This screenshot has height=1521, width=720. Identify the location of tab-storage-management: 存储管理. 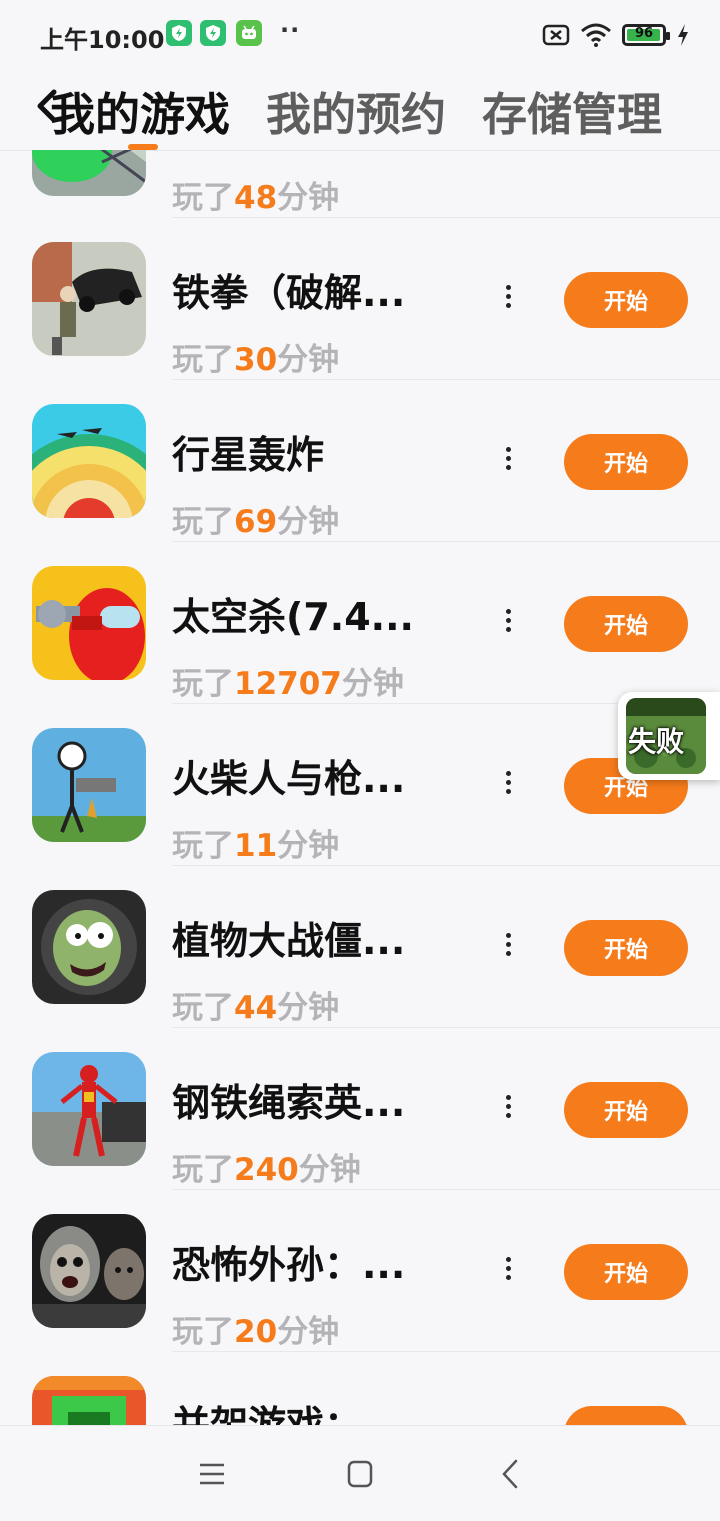
(572, 110).